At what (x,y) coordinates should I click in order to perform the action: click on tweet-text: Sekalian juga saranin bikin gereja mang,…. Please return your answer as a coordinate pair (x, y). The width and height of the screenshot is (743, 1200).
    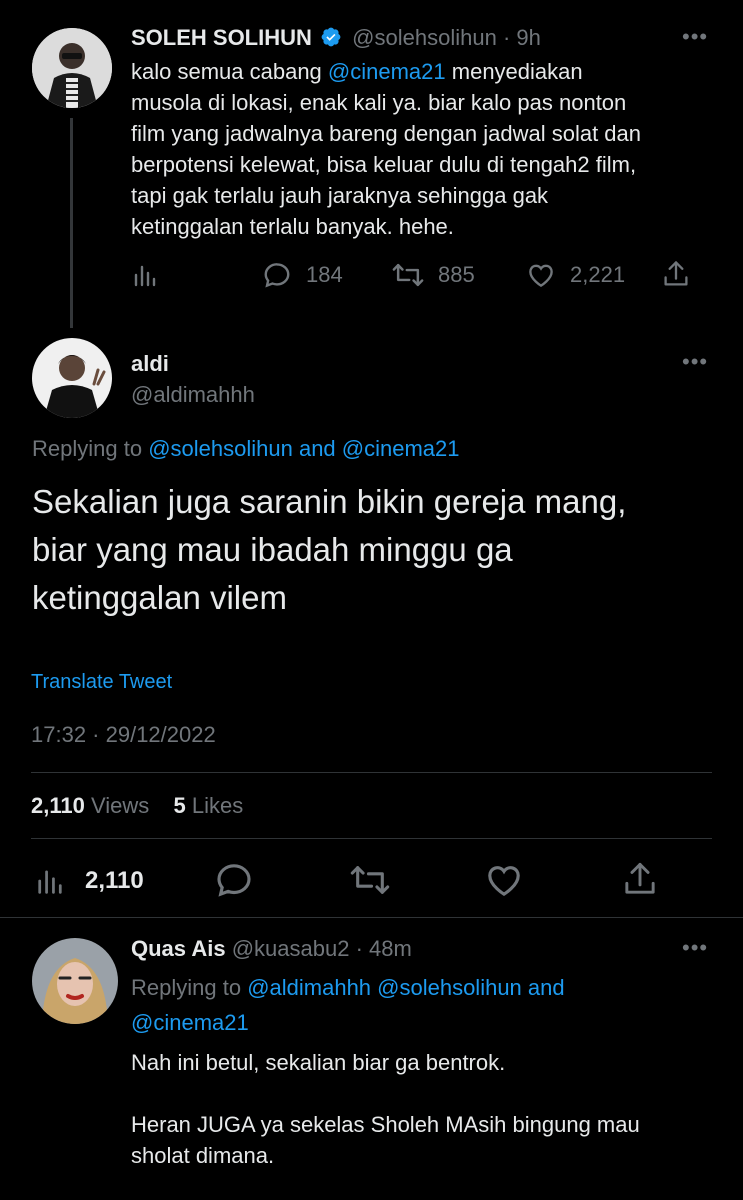
    Looking at the image, I should click on (329, 549).